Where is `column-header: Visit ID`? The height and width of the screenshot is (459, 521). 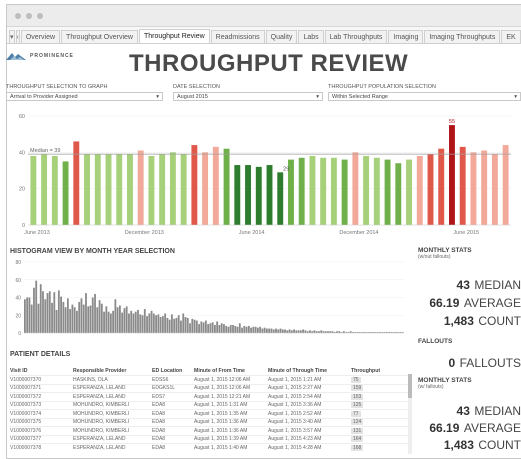 column-header: Visit ID is located at coordinates (41, 371).